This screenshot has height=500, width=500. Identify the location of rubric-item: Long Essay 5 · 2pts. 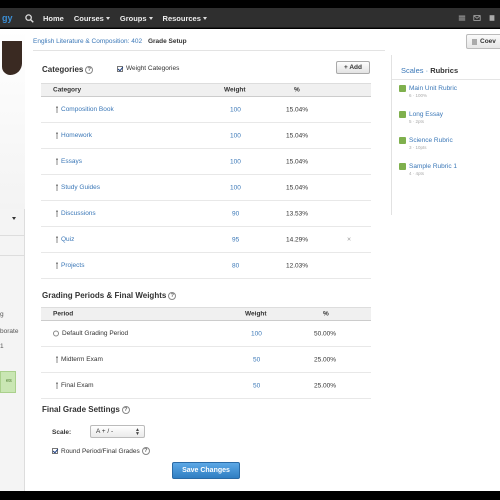
(449, 117).